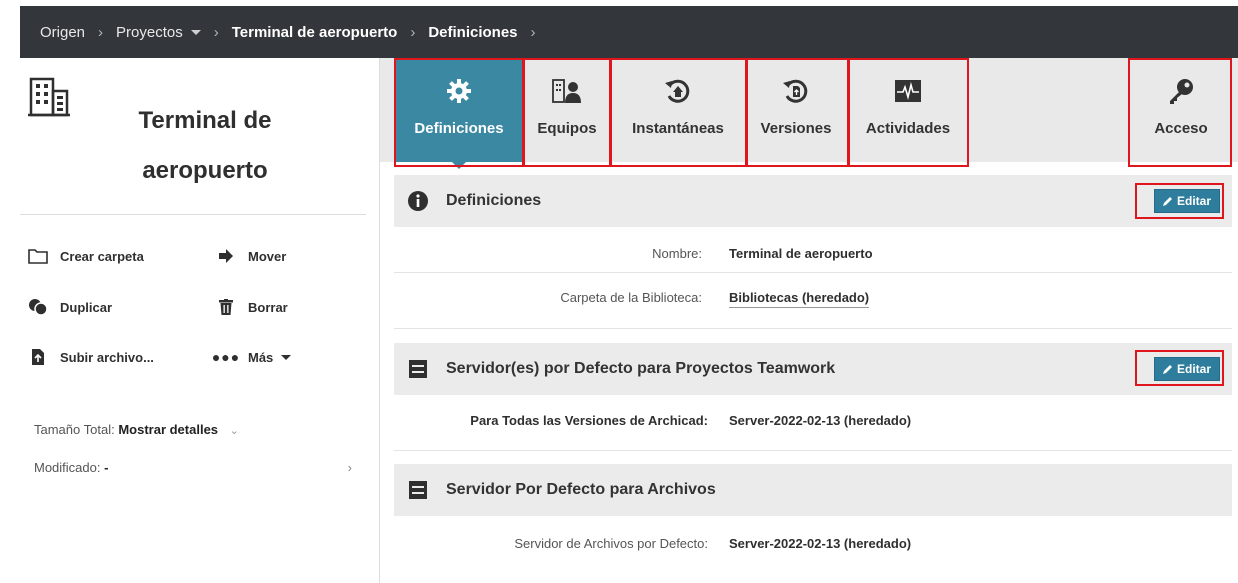 This screenshot has height=583, width=1238. Describe the element at coordinates (38, 357) in the screenshot. I see `upload-icon` at that location.